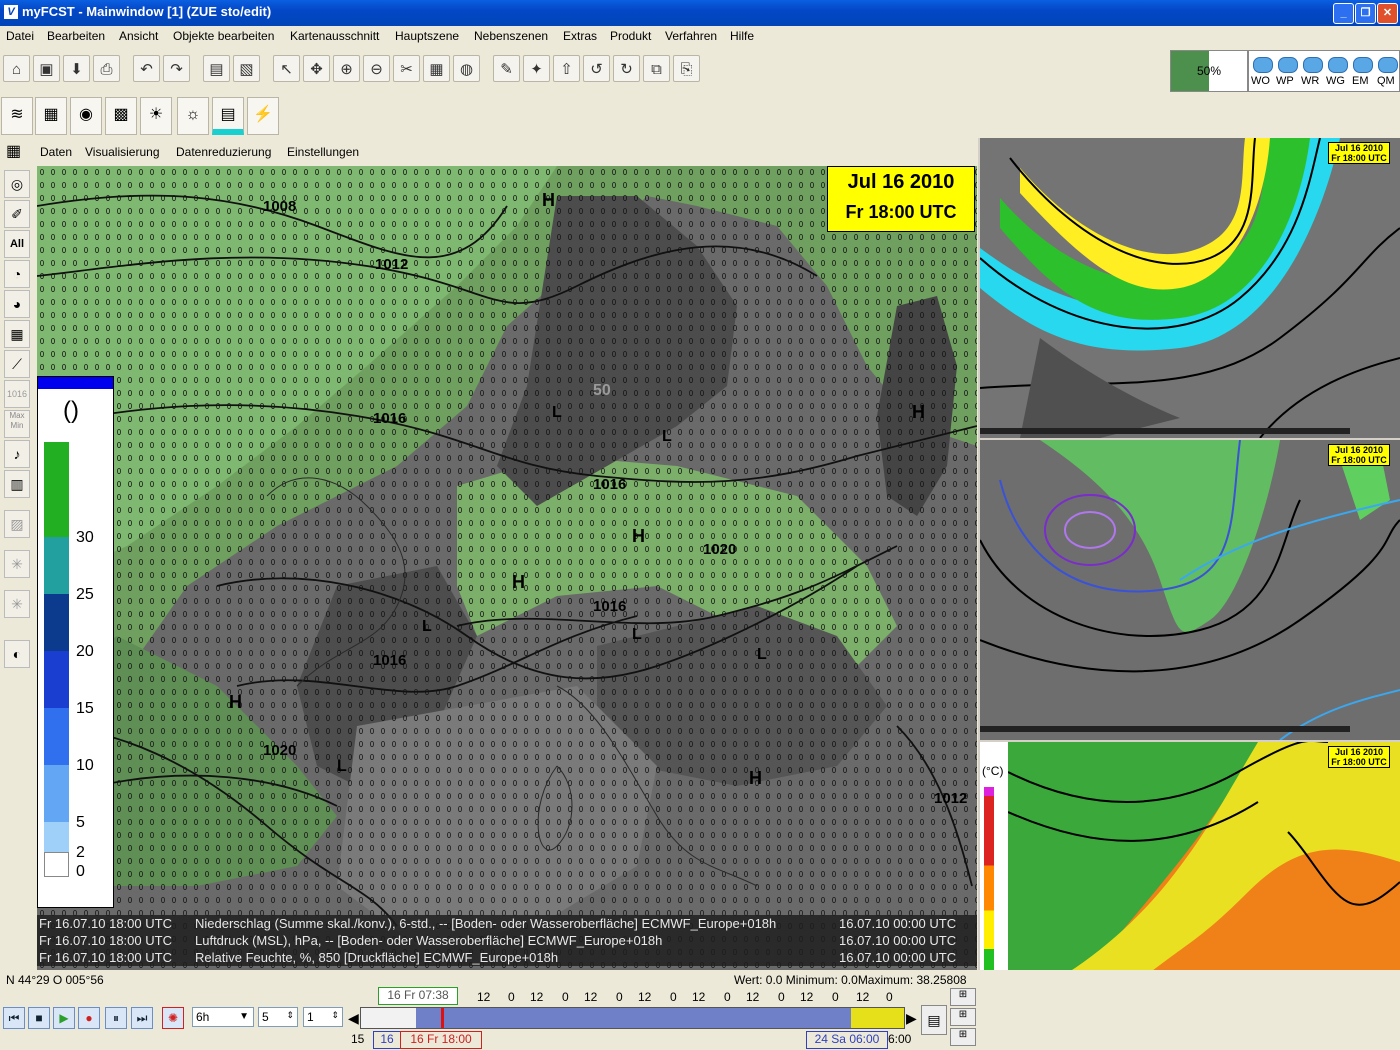 Image resolution: width=1400 pixels, height=1050 pixels. What do you see at coordinates (334, 36) in the screenshot?
I see `menu-kartenausschnitt: Kartenausschnitt` at bounding box center [334, 36].